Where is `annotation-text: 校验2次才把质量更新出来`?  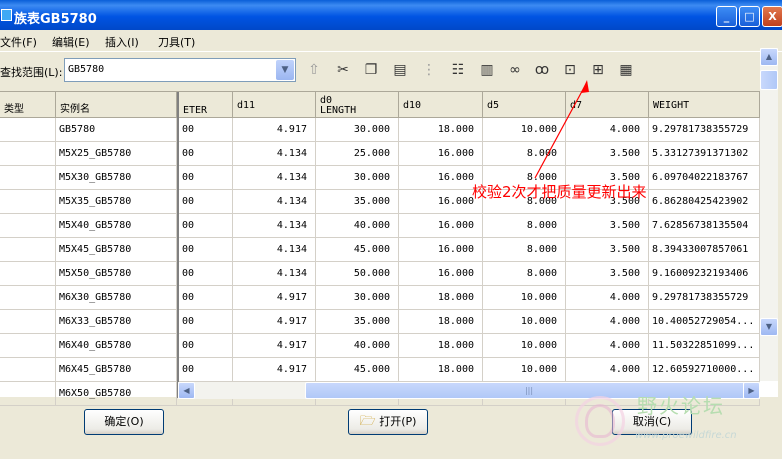
annotation-text: 校验2次才把质量更新出来 is located at coordinates (559, 192).